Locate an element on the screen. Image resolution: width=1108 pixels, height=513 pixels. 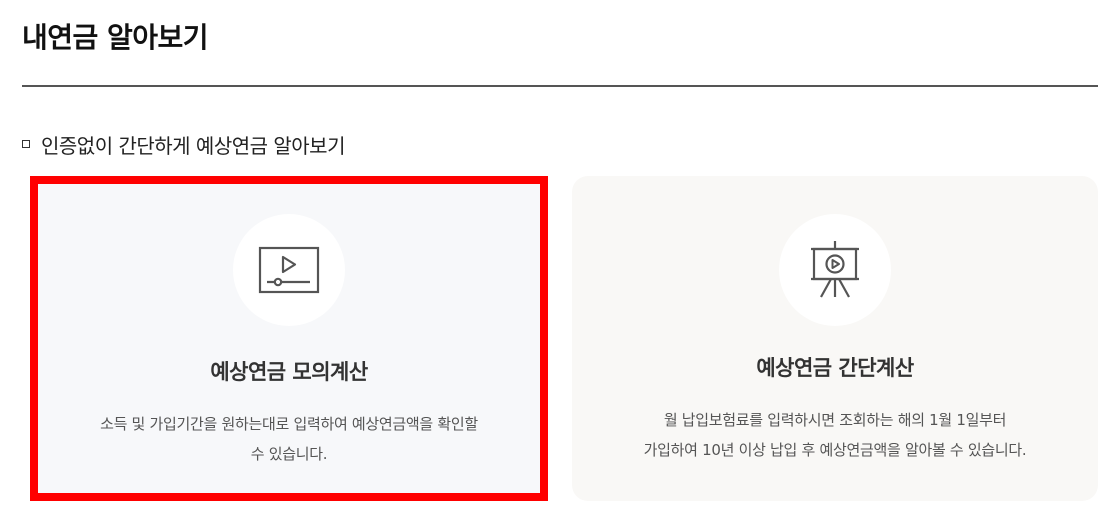
presentation-board-icon is located at coordinates (835, 269).